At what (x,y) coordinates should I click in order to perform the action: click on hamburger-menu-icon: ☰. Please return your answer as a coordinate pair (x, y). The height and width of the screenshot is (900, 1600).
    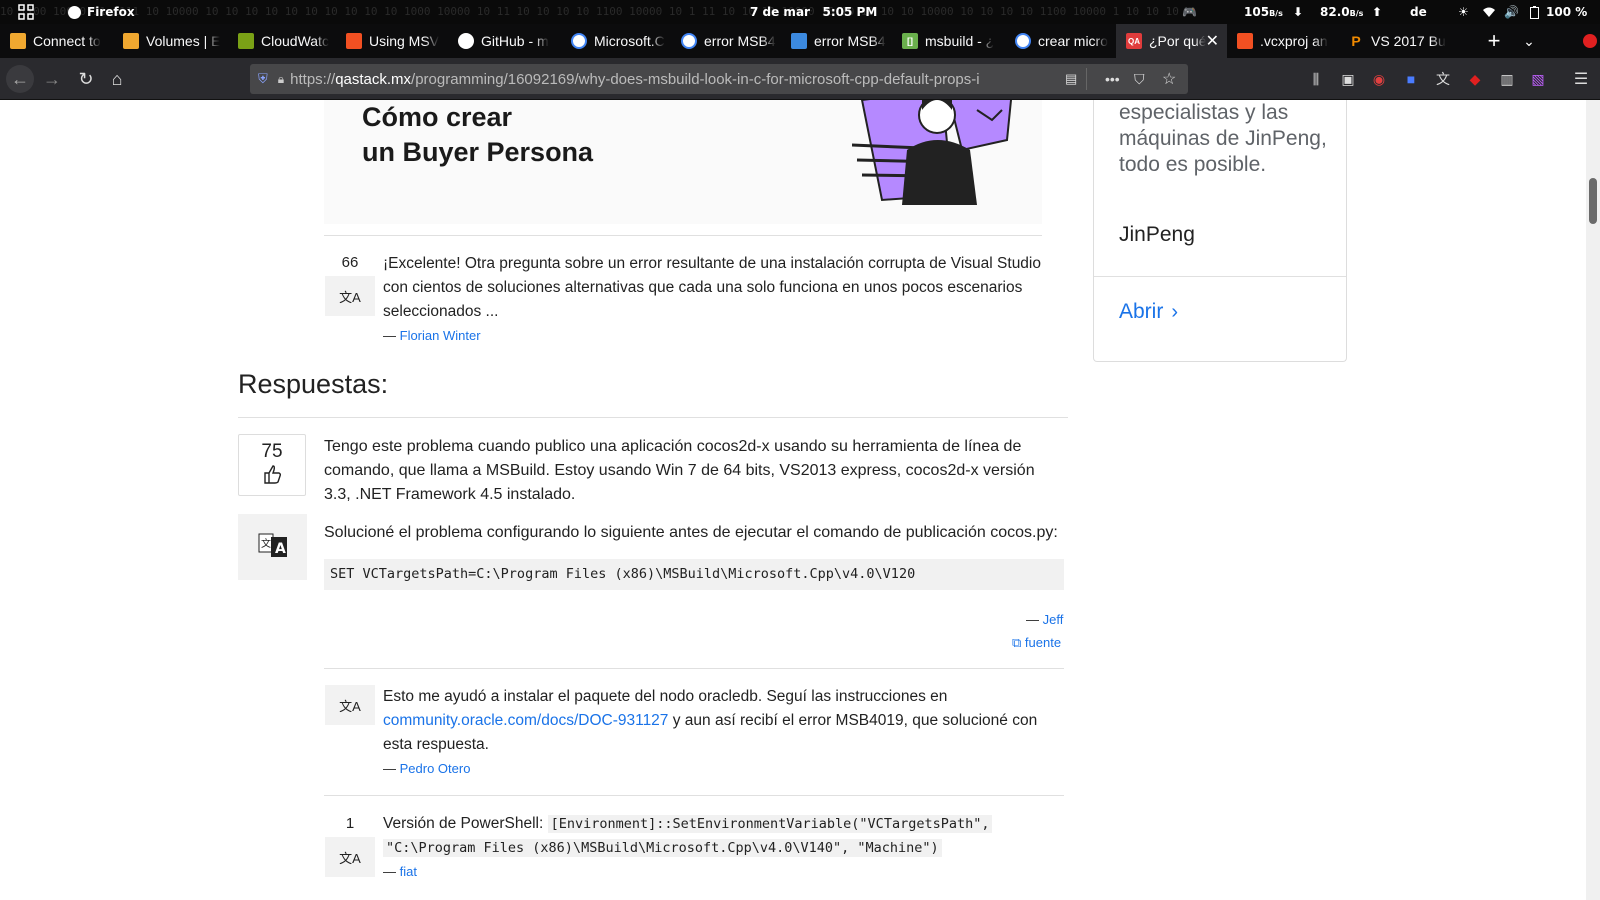
    Looking at the image, I should click on (1581, 79).